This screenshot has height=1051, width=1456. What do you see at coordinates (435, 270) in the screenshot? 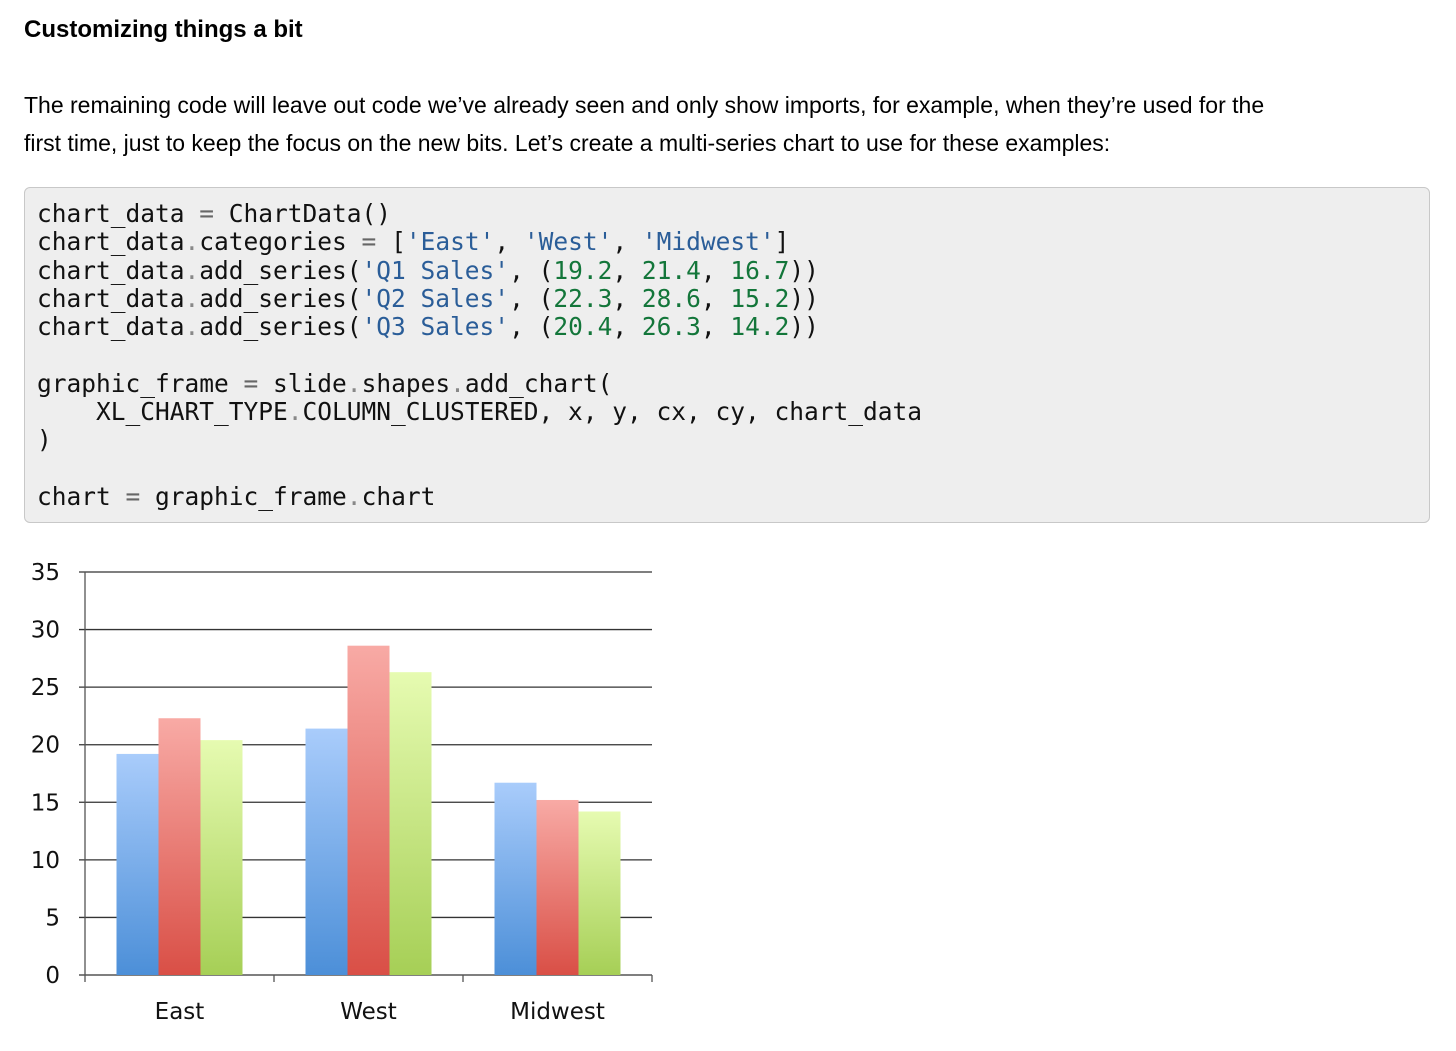
I see `code-token: 'Q1 Sales'` at bounding box center [435, 270].